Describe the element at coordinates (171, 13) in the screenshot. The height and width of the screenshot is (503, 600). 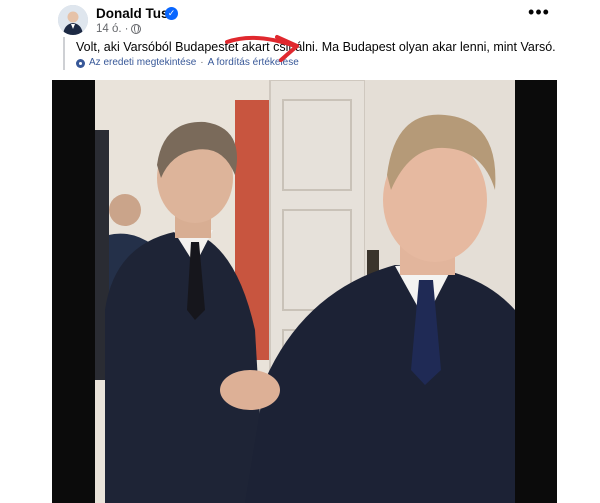
I see `verified-badge-icon: ✓` at that location.